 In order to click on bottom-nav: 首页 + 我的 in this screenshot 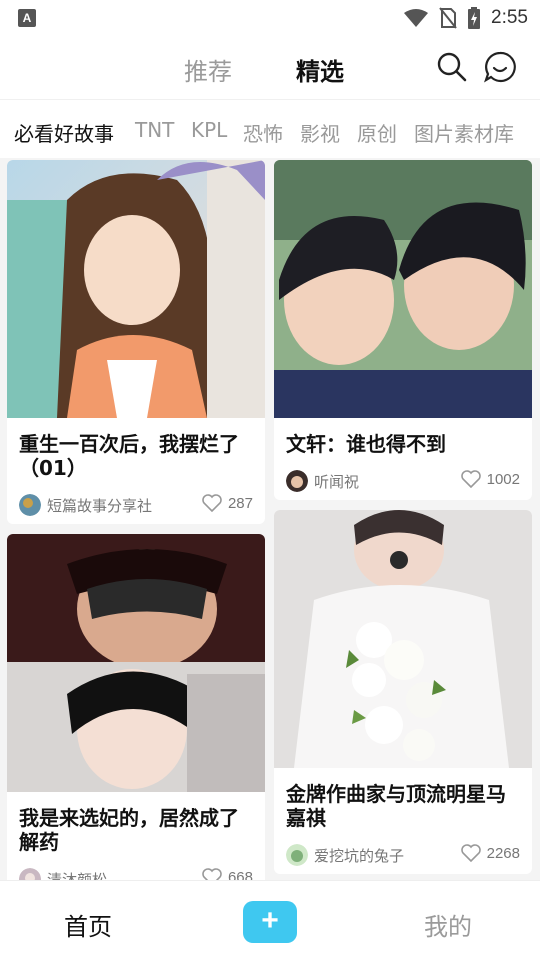, I will do `click(270, 920)`.